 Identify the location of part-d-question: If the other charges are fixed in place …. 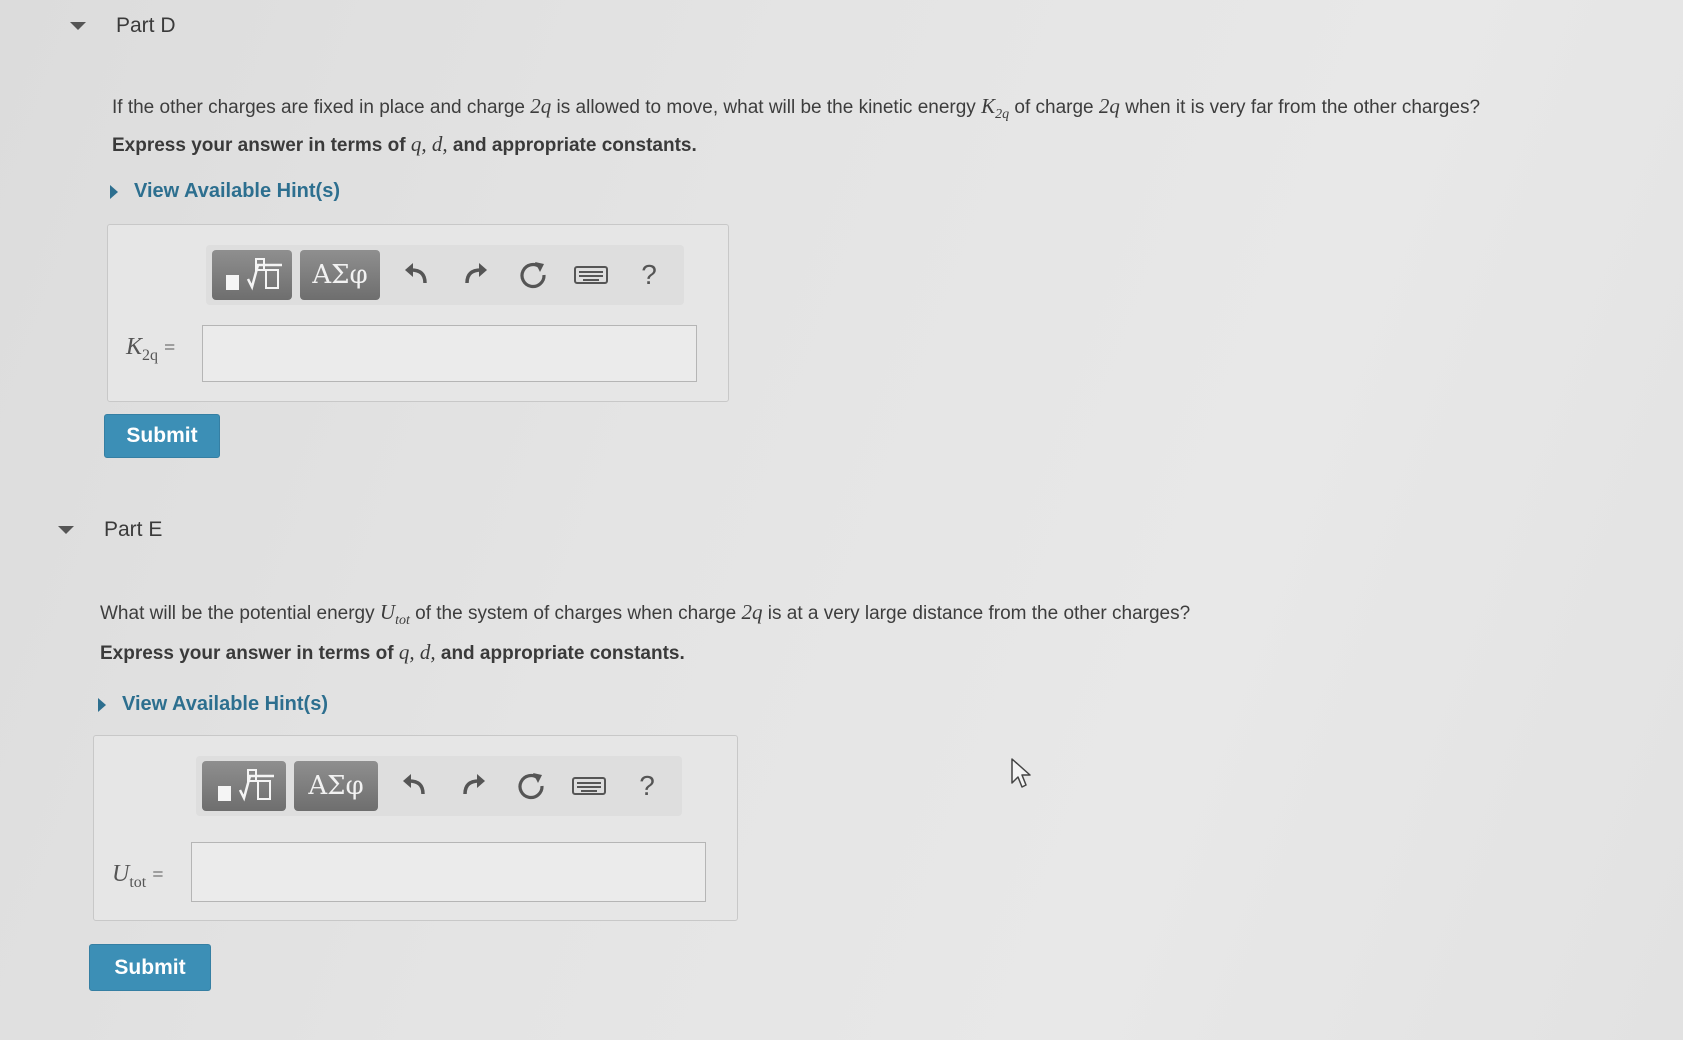
(796, 108).